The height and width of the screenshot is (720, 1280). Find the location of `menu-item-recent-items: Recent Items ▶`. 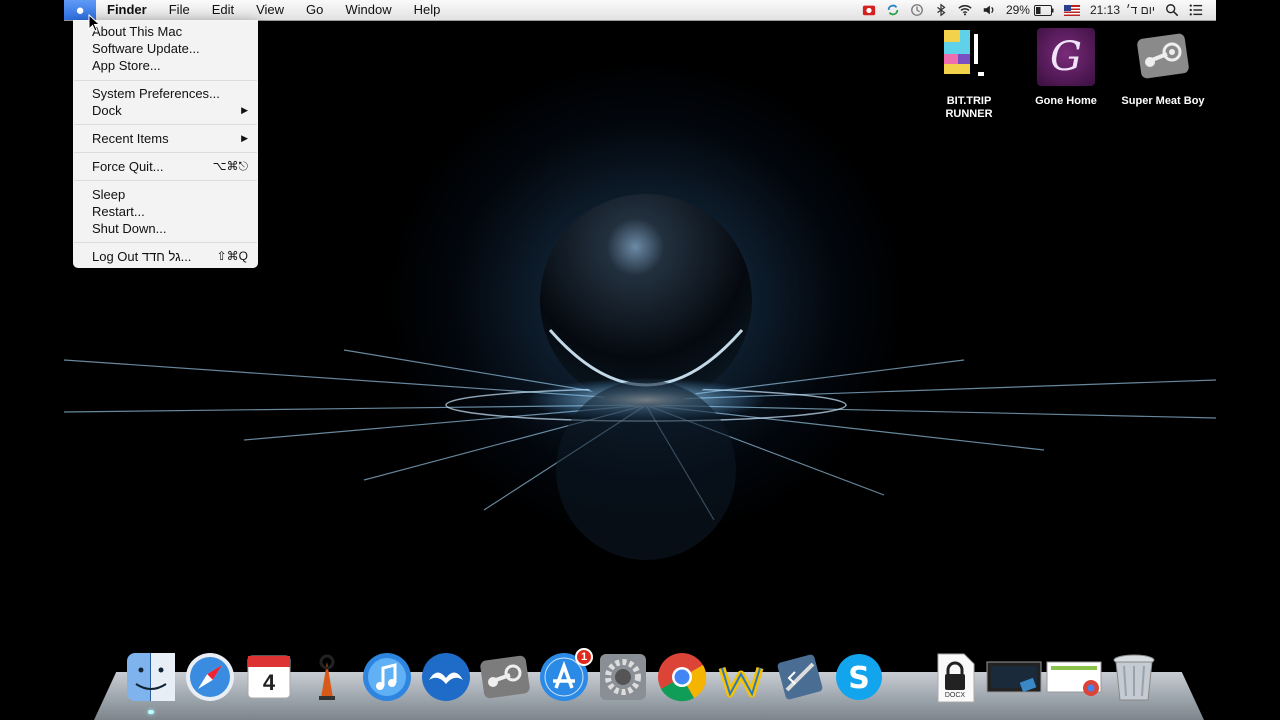

menu-item-recent-items: Recent Items ▶ is located at coordinates (165, 138).